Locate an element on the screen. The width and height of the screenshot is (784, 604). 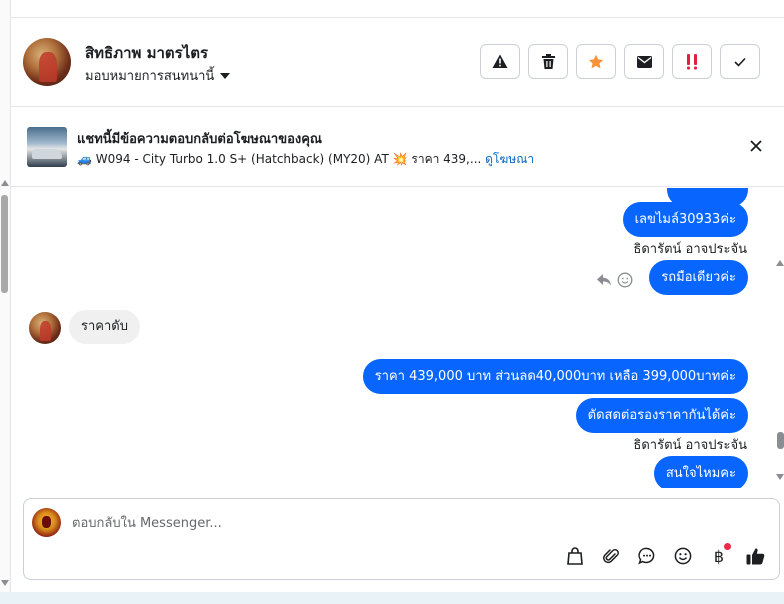
ad-banner-title: แชทนี้มีข้อความตอบกลับต่อโฆษณาของคุณ is located at coordinates (199, 139).